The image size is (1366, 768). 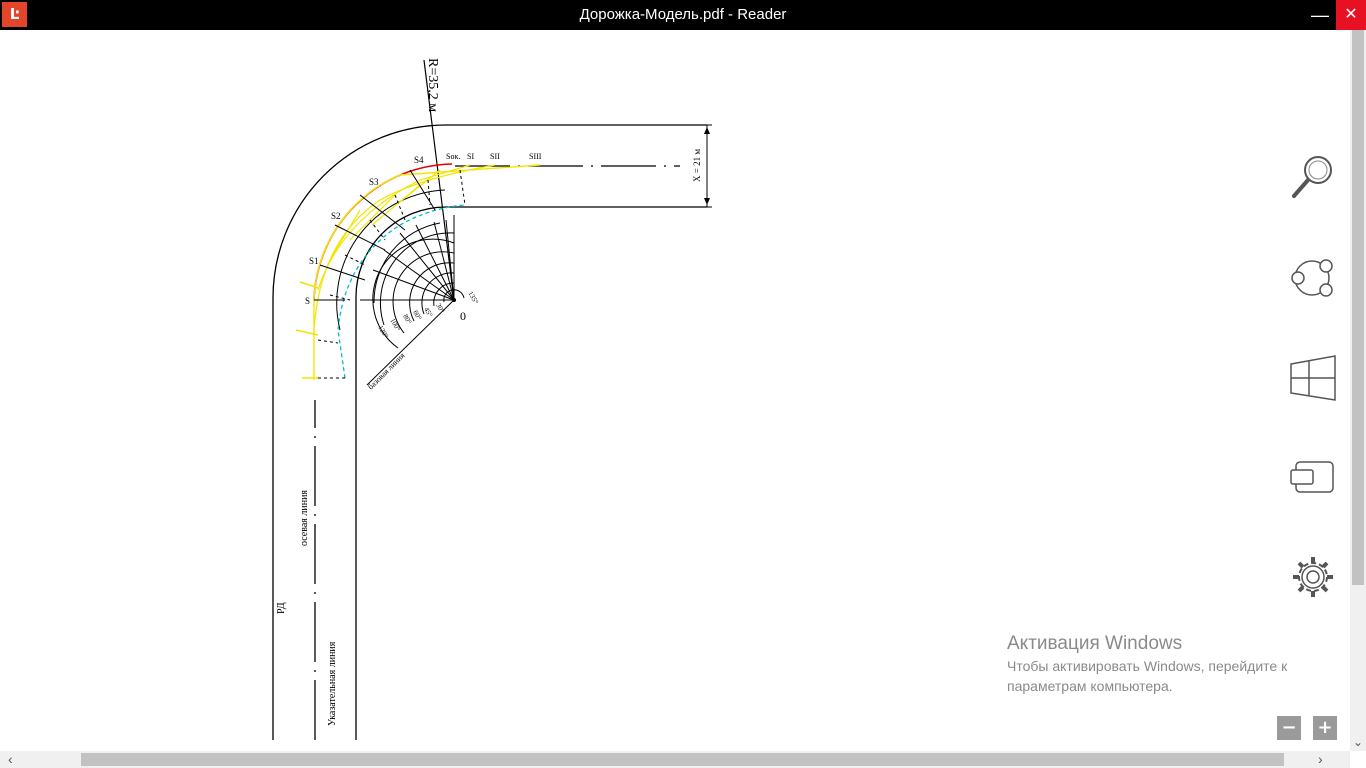 I want to click on charm-devices, so click(x=1313, y=477).